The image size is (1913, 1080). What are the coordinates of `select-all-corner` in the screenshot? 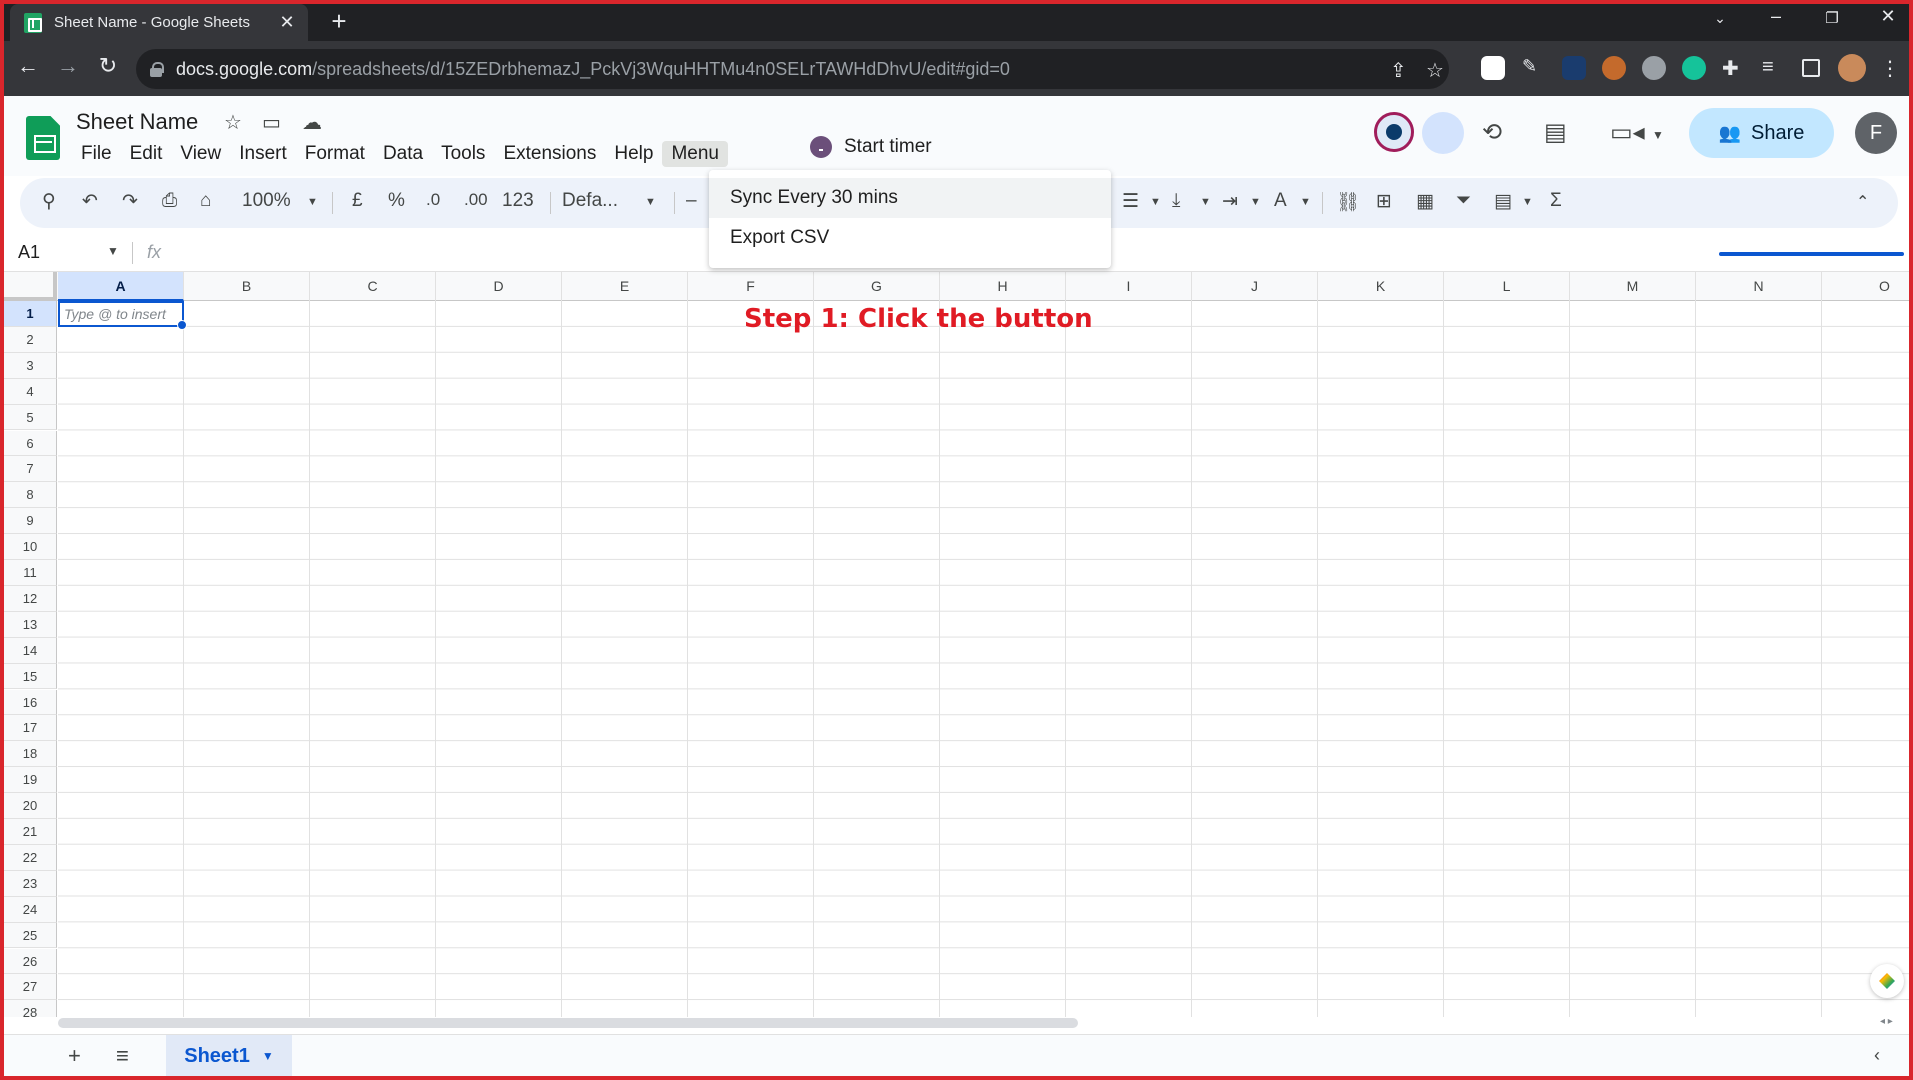 It's located at (30, 286).